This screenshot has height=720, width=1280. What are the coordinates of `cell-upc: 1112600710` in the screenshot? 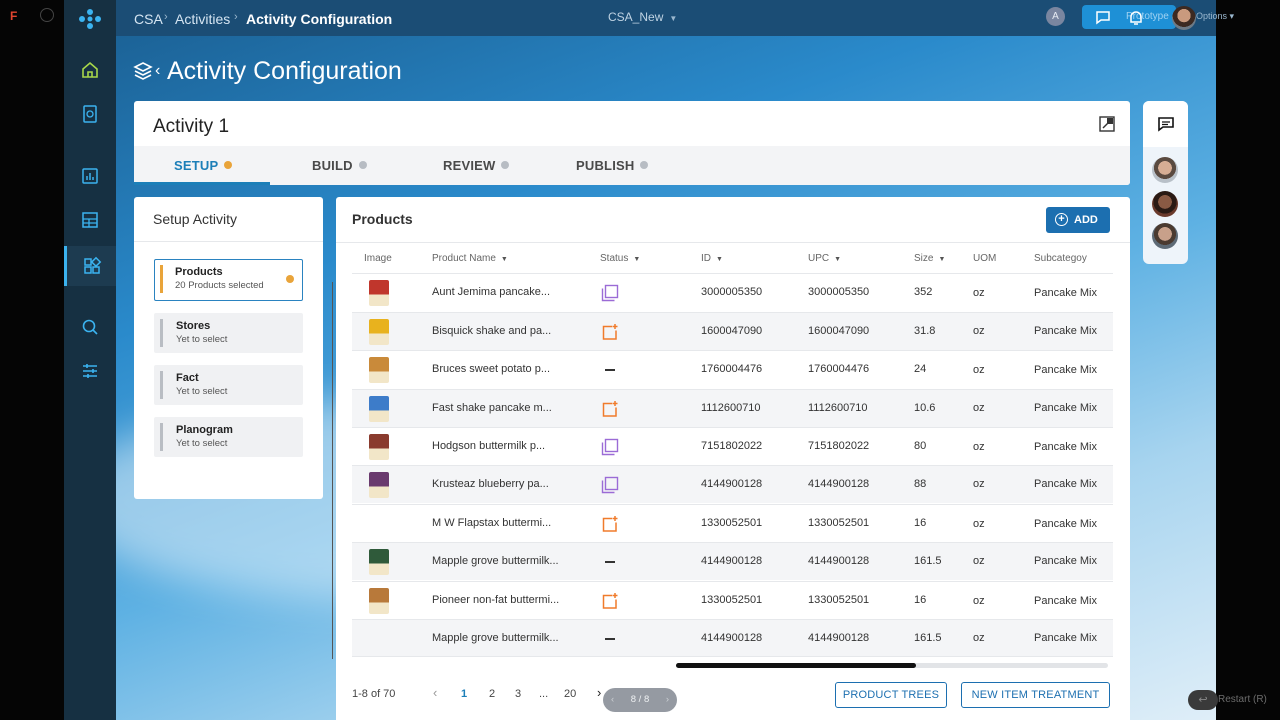 It's located at (838, 408).